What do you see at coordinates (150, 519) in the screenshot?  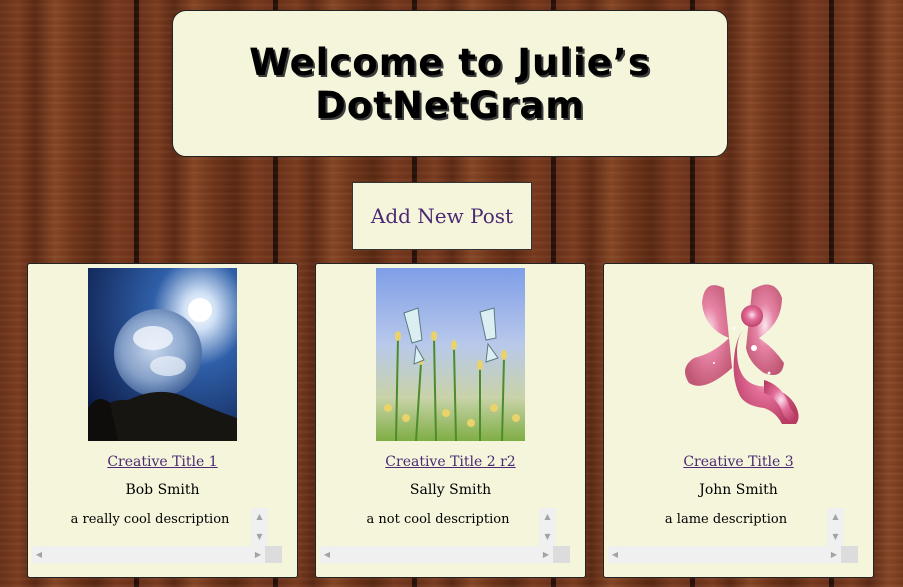 I see `post-description: a really cool description` at bounding box center [150, 519].